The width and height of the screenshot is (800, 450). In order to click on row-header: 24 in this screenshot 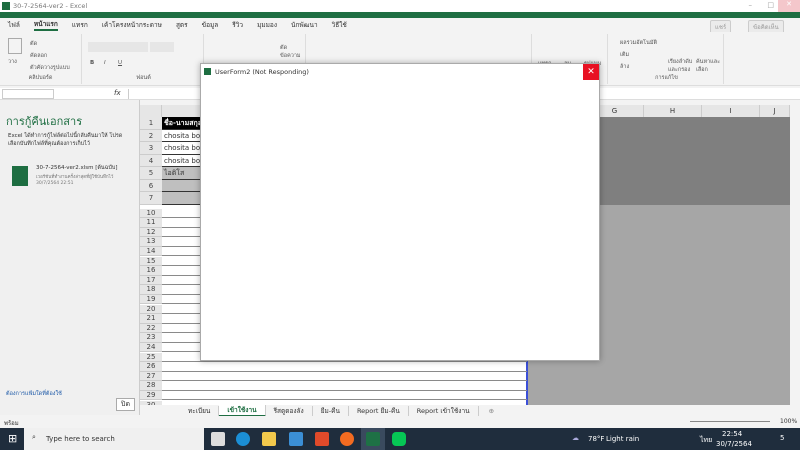, I will do `click(151, 347)`.